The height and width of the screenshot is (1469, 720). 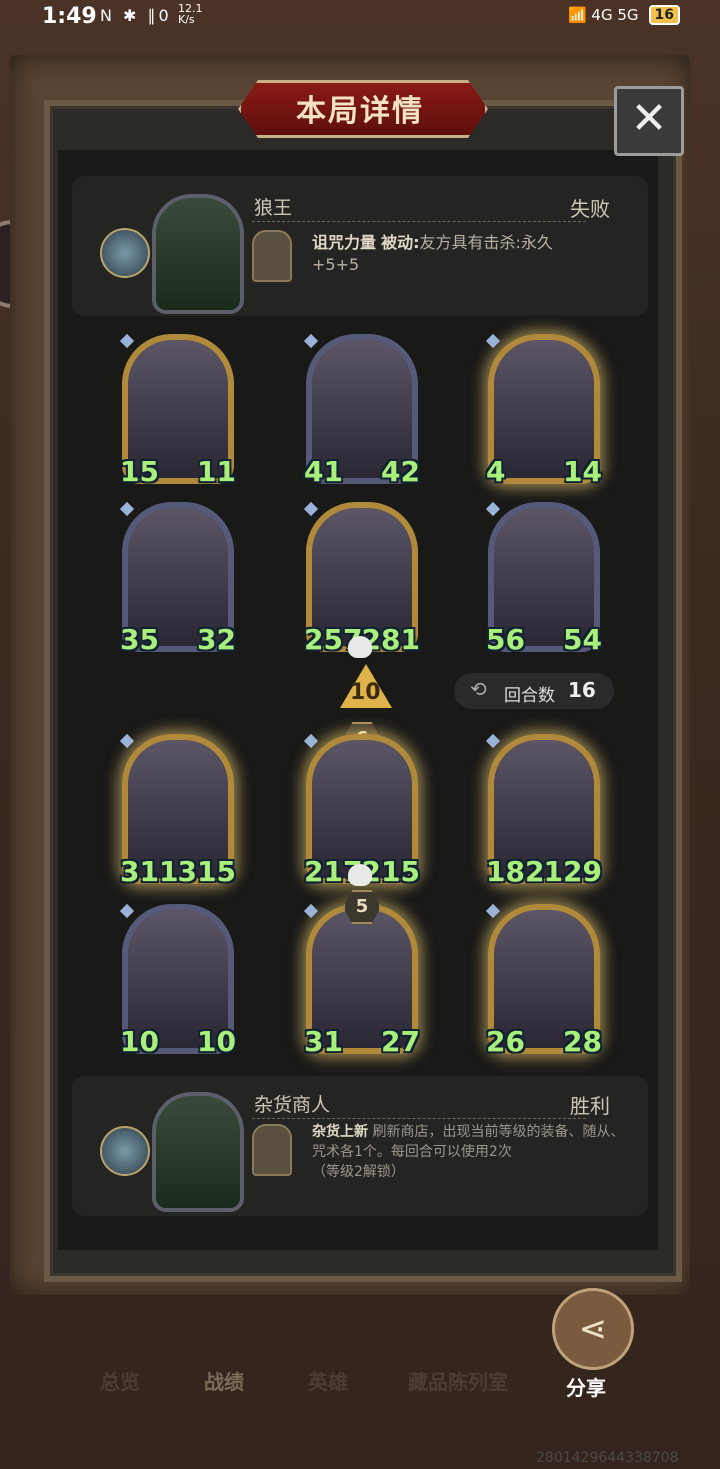 What do you see at coordinates (69, 16) in the screenshot?
I see `clock: 1:49` at bounding box center [69, 16].